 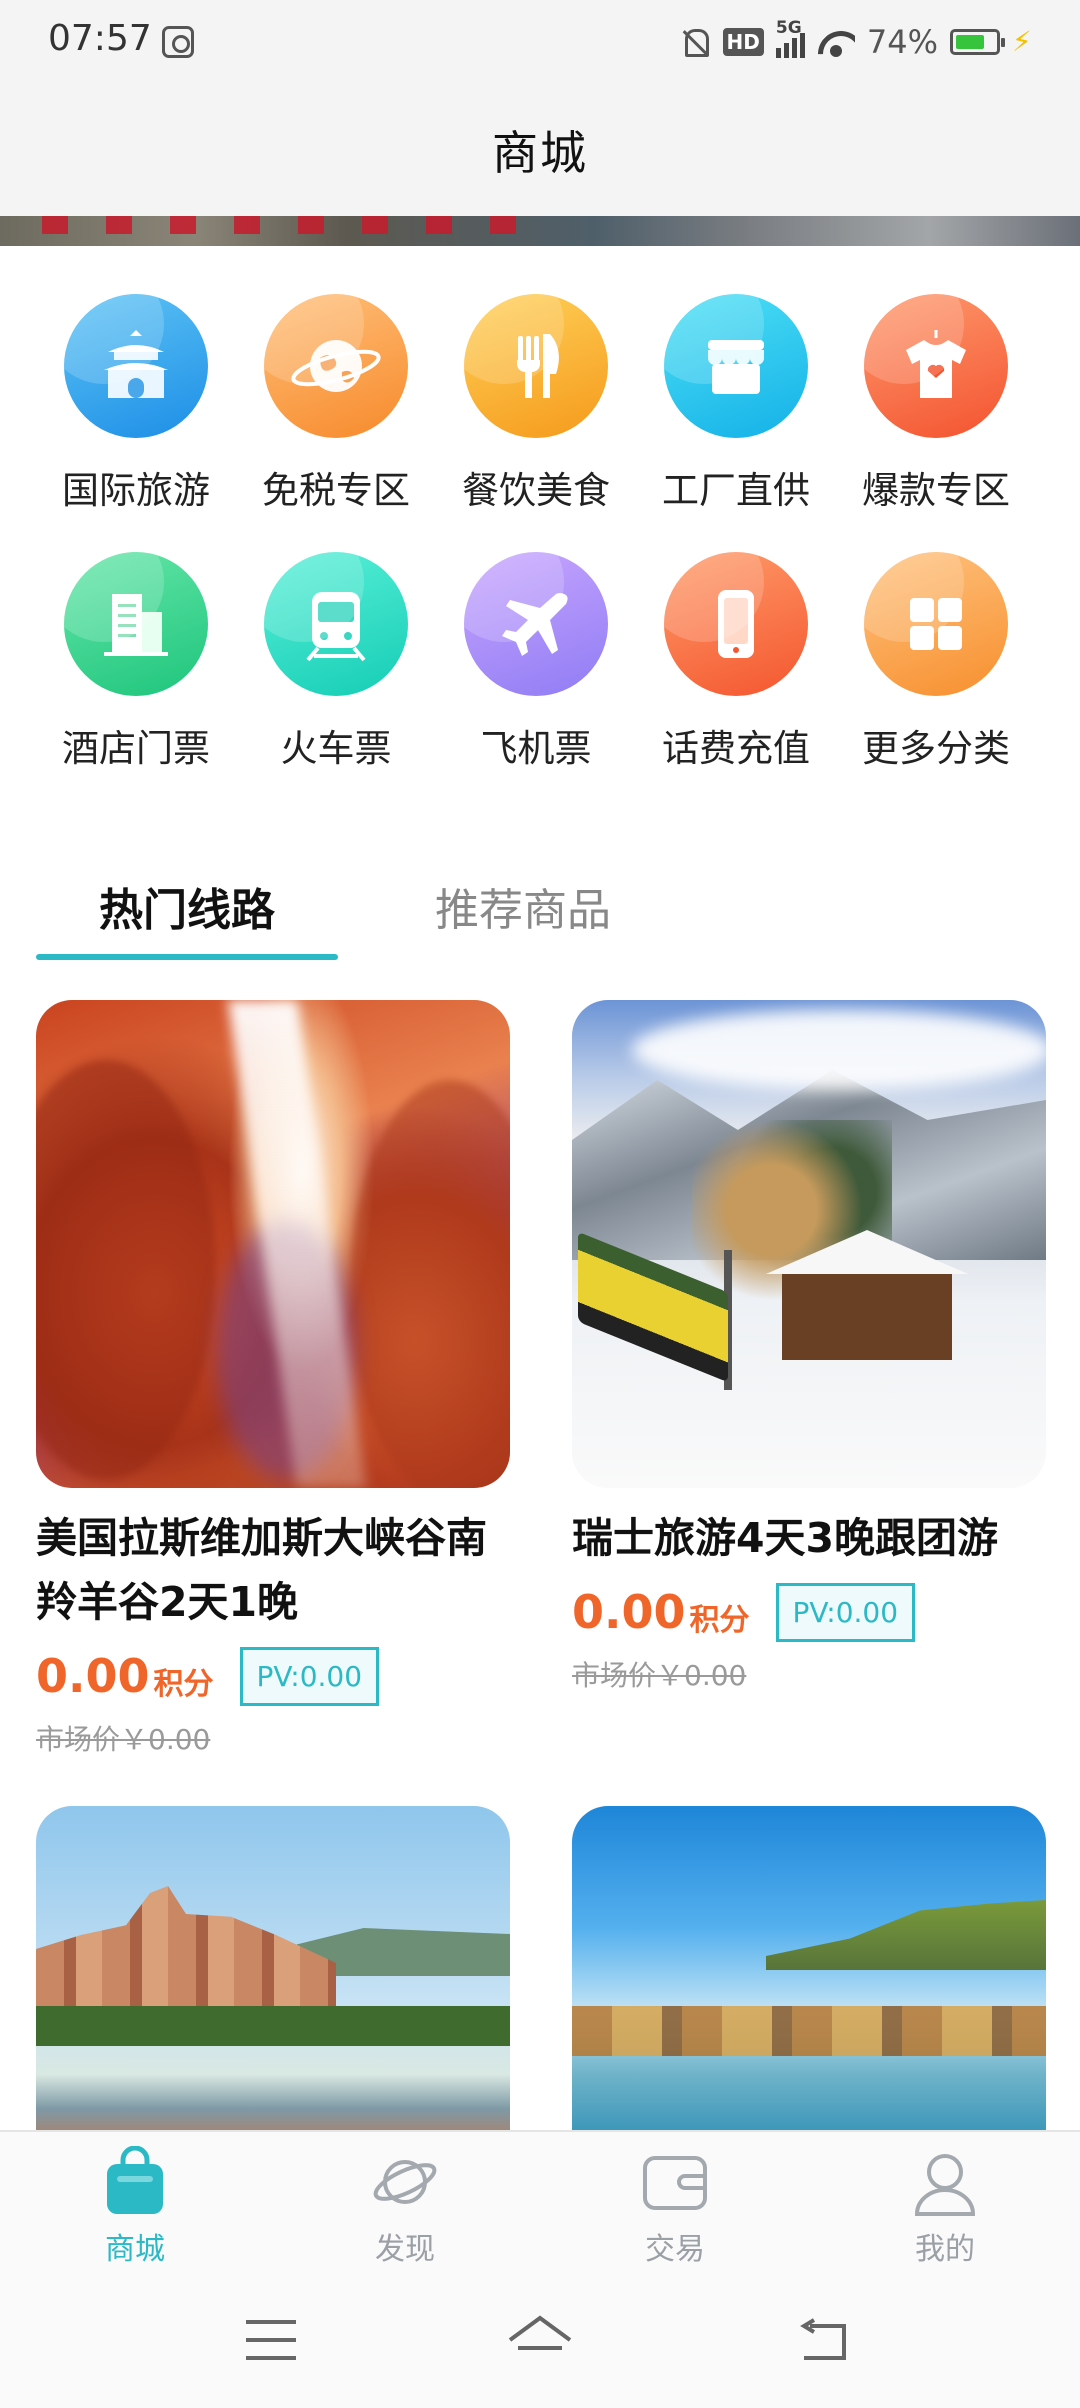 What do you see at coordinates (736, 748) in the screenshot?
I see `category-label: 话费充值` at bounding box center [736, 748].